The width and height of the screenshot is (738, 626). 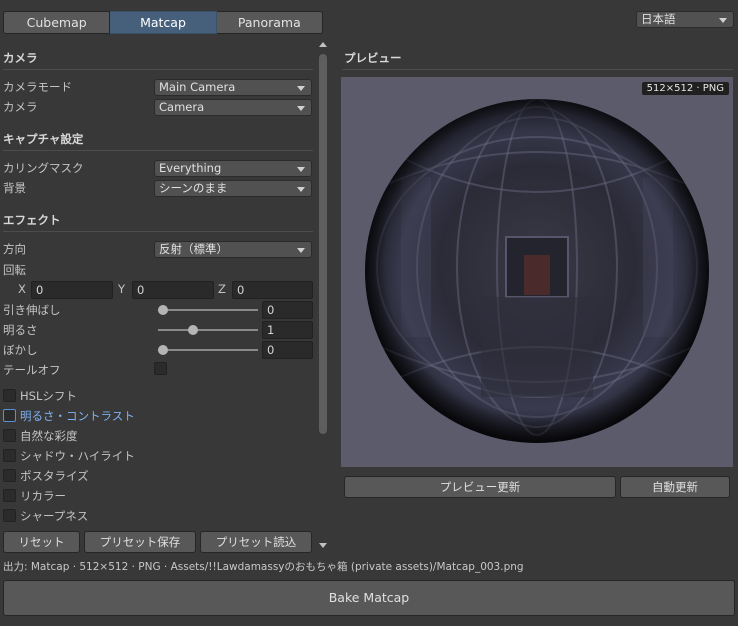 I want to click on option-label: 自然な彩度, so click(x=49, y=436).